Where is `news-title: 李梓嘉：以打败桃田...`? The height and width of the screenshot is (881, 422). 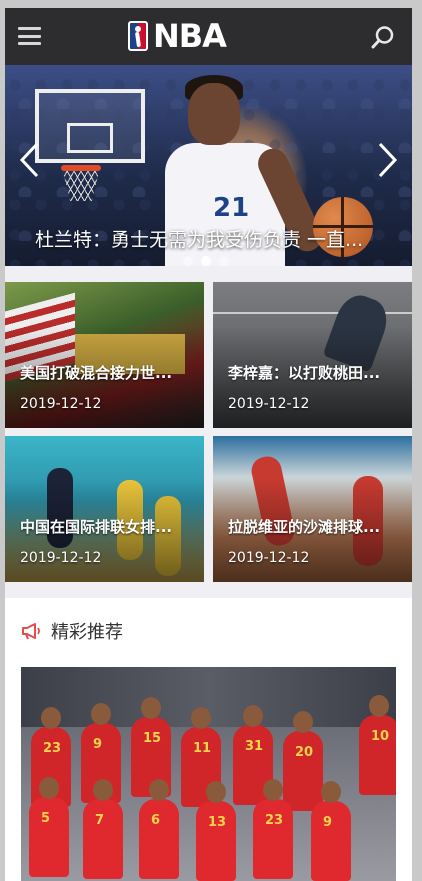
news-title: 李梓嘉：以打败桃田... is located at coordinates (304, 373).